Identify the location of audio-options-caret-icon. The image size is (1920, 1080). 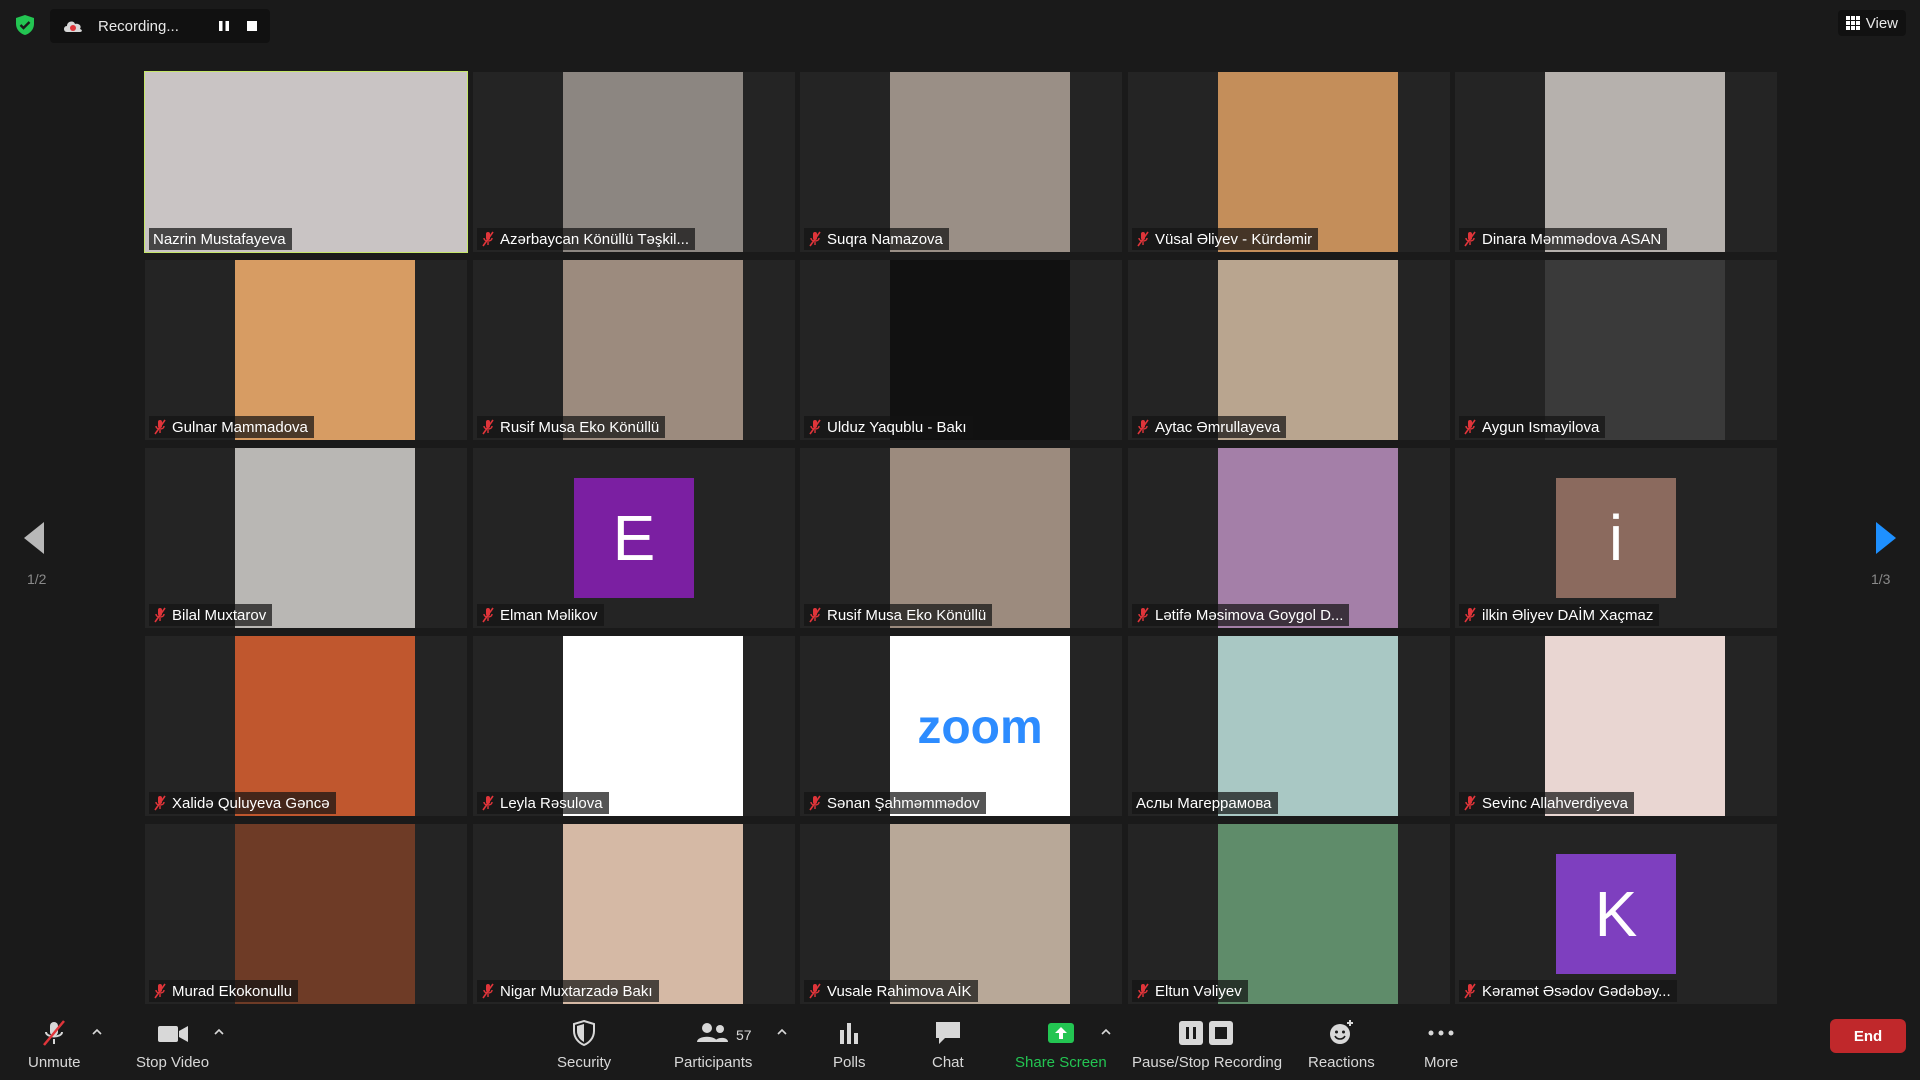
(97, 1032).